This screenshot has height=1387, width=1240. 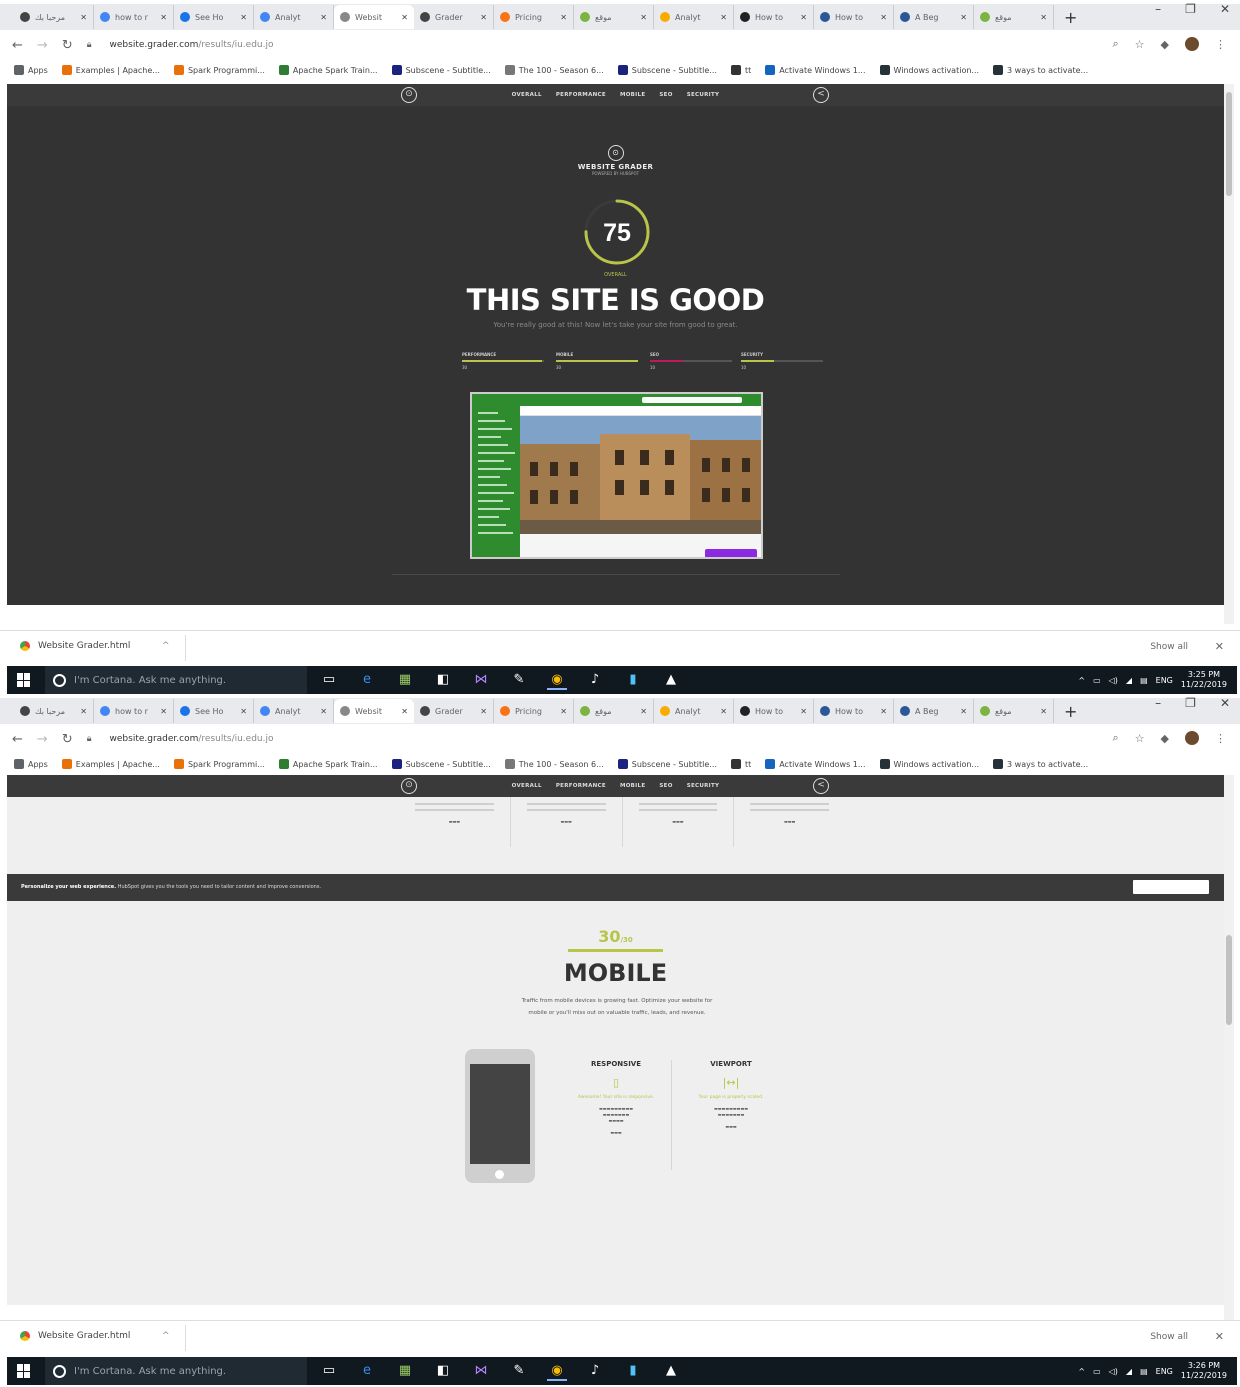 I want to click on browser-tab: A Beg ✕, so click(x=934, y=711).